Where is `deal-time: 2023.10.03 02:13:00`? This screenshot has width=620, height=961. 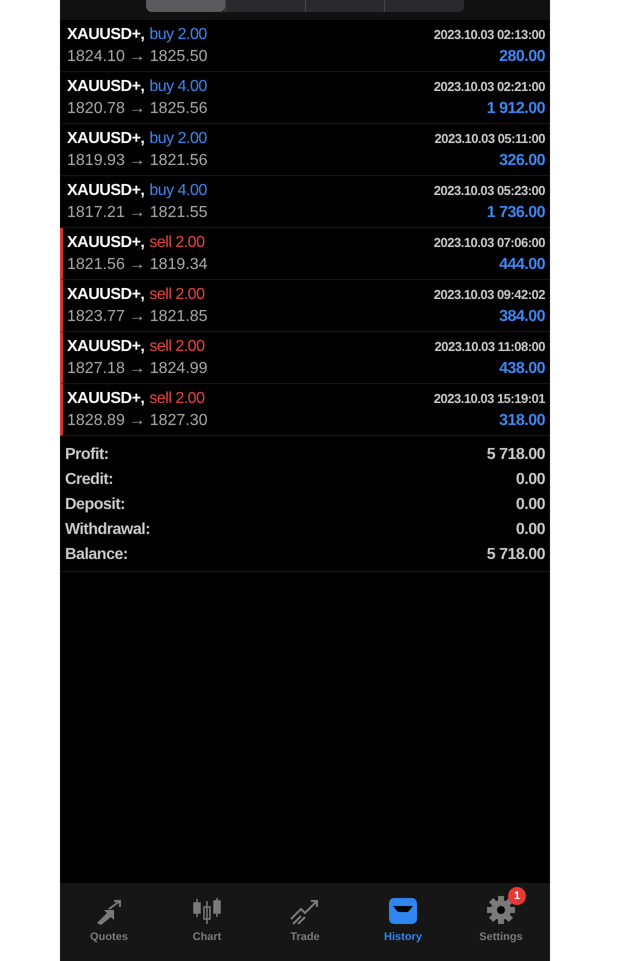 deal-time: 2023.10.03 02:13:00 is located at coordinates (489, 35).